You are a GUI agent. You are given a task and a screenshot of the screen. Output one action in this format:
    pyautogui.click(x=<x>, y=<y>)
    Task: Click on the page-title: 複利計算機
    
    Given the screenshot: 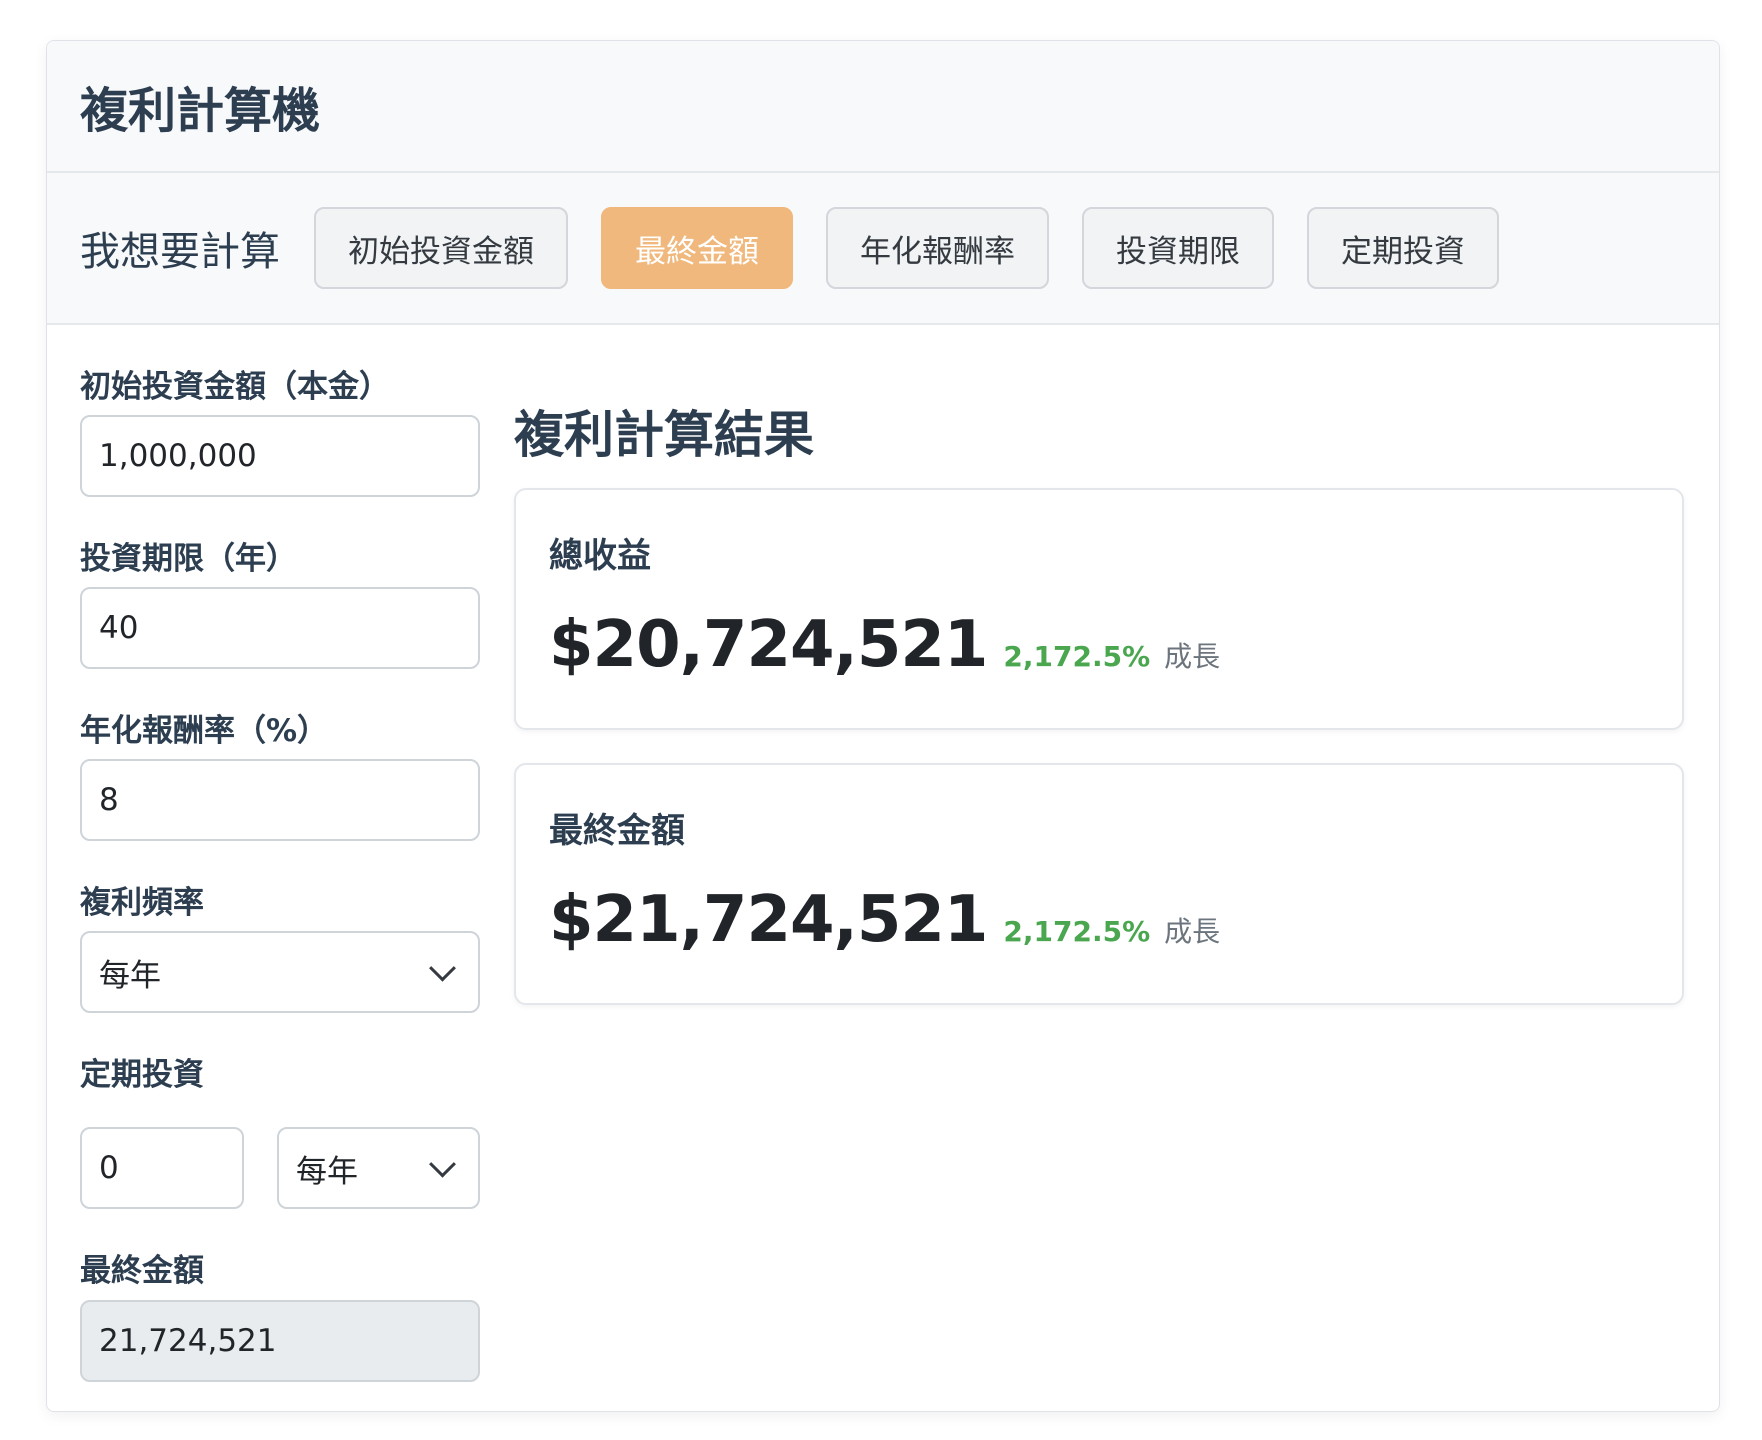 What is the action you would take?
    pyautogui.click(x=200, y=111)
    